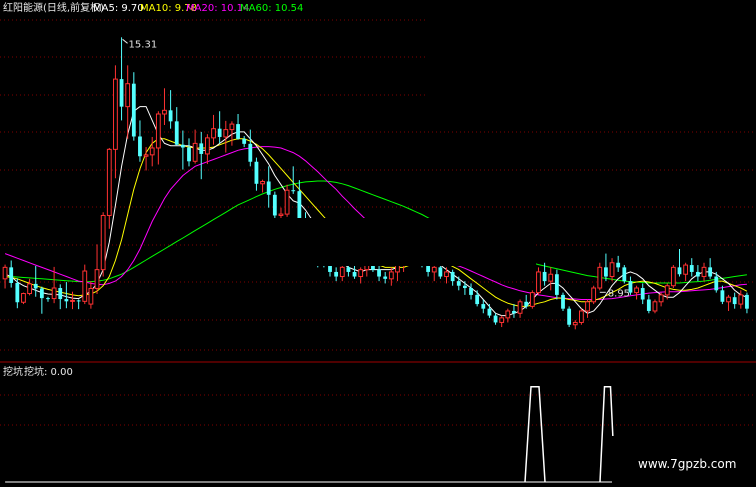 This screenshot has width=756, height=487. I want to click on occlusion-box-top-right, so click(592, 55).